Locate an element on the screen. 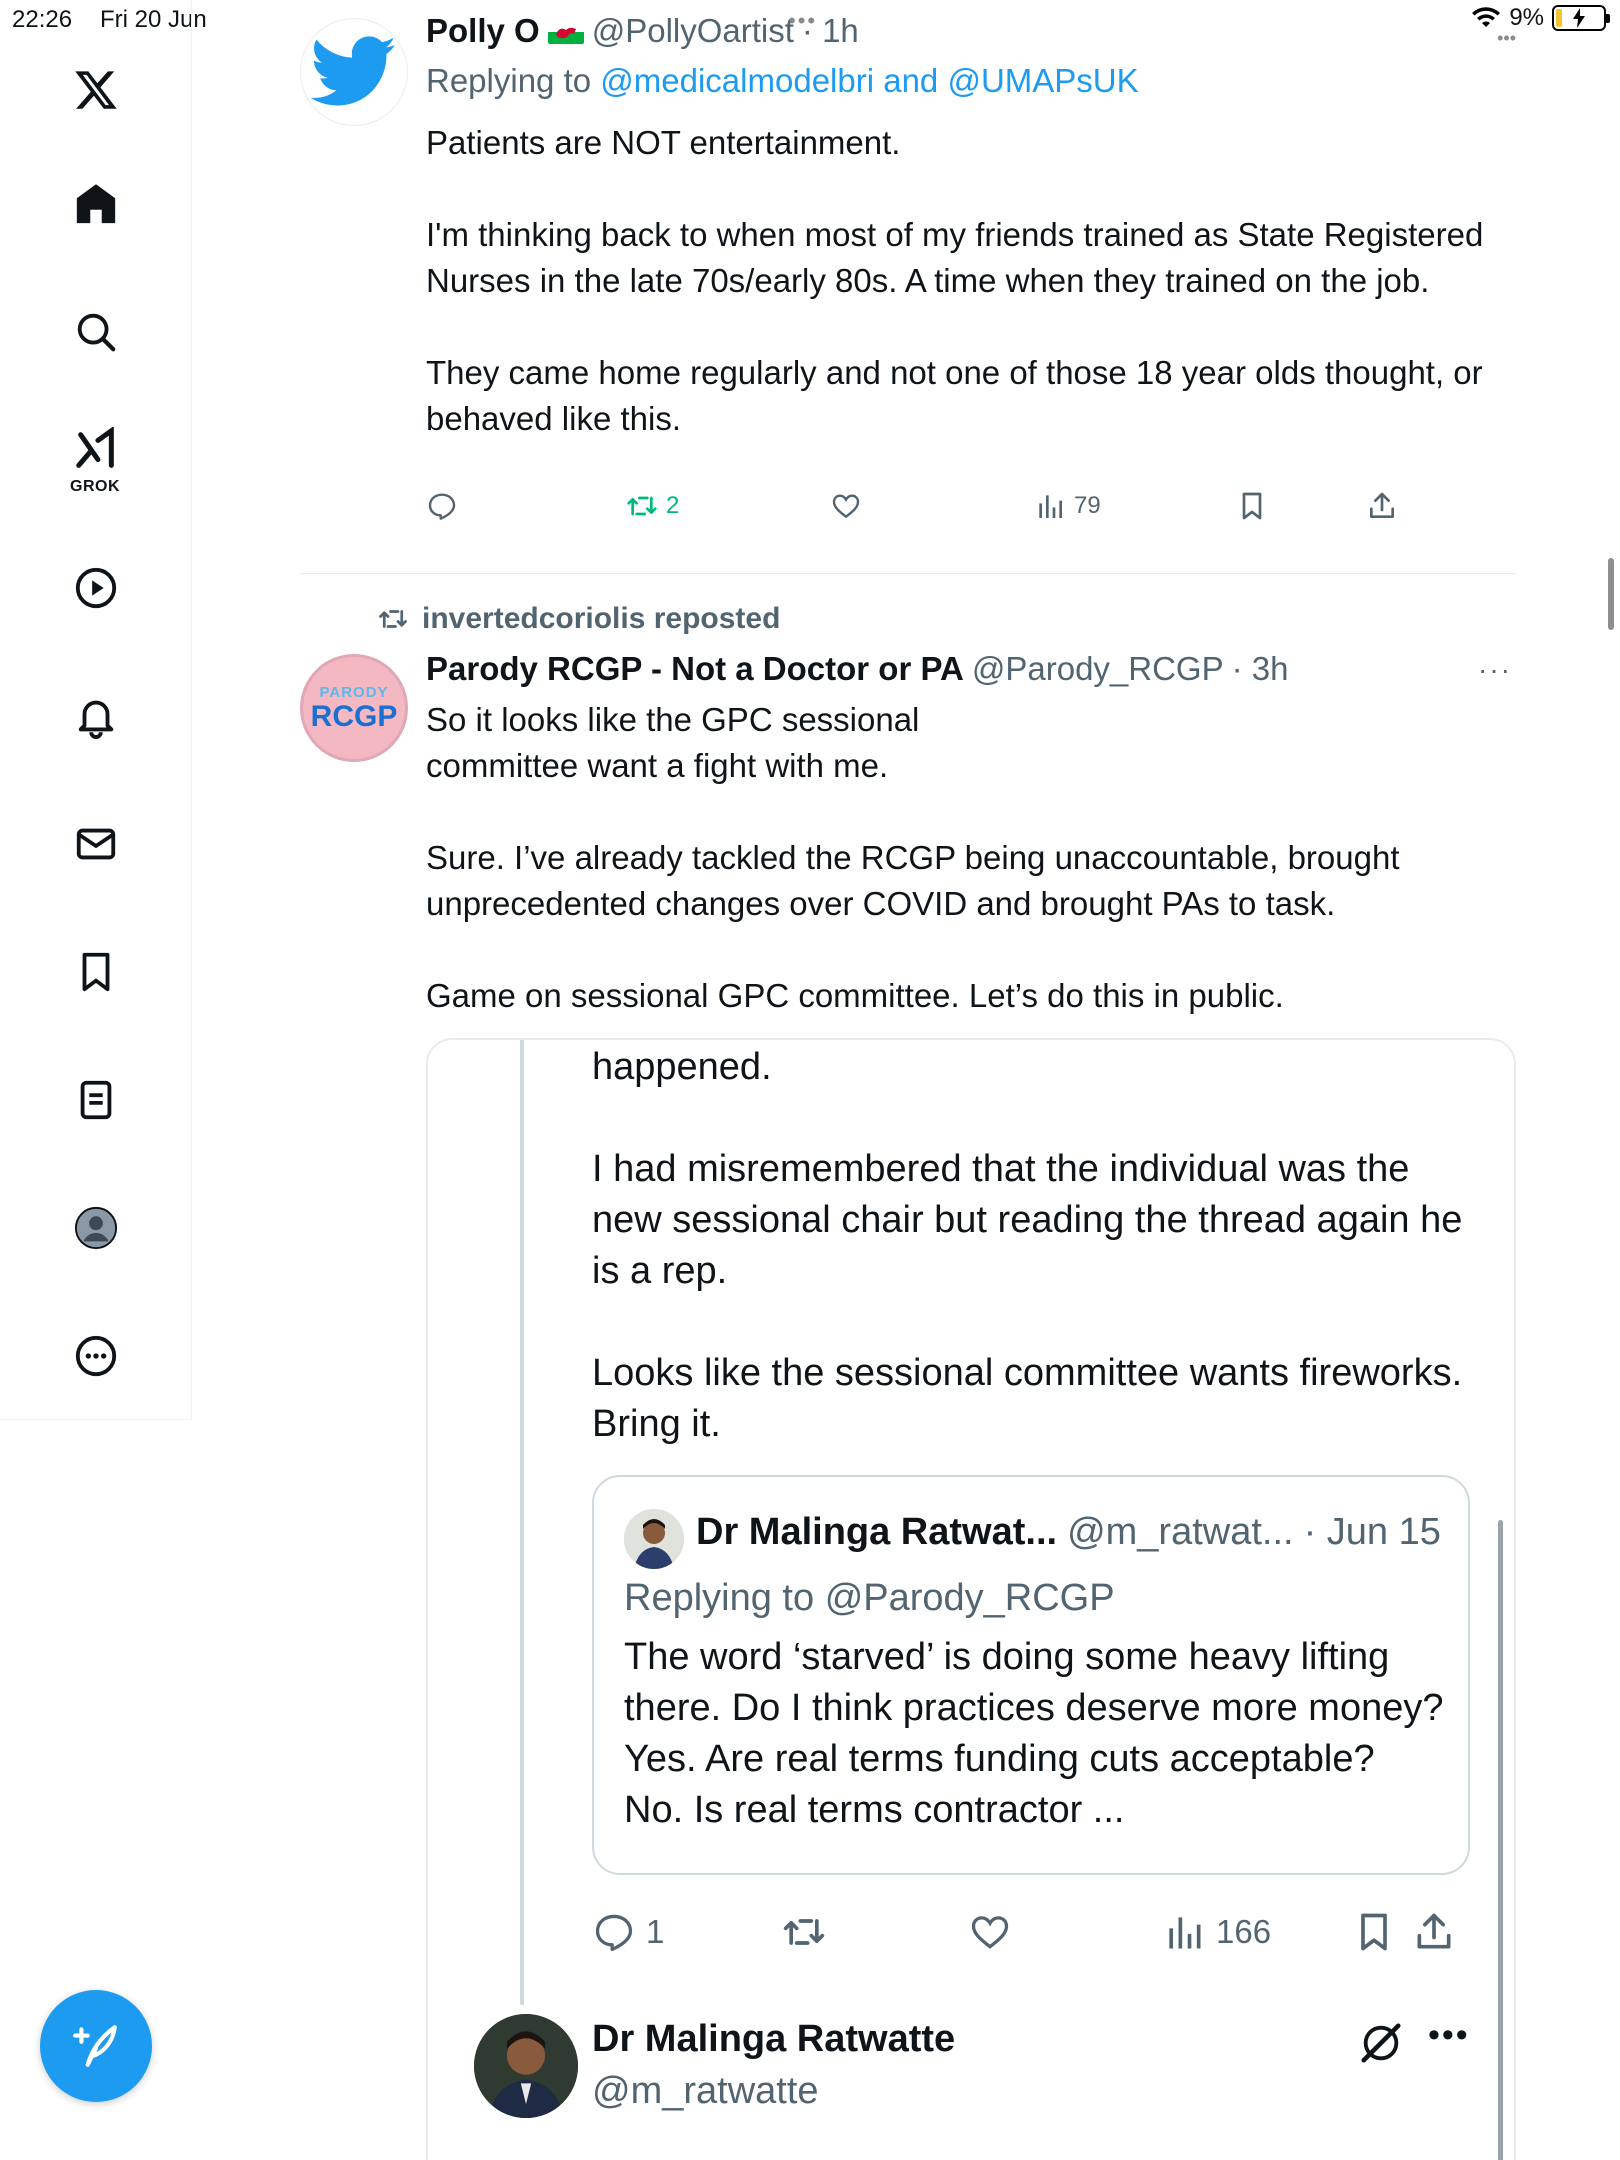  tweet-time: · 3h is located at coordinates (1260, 669).